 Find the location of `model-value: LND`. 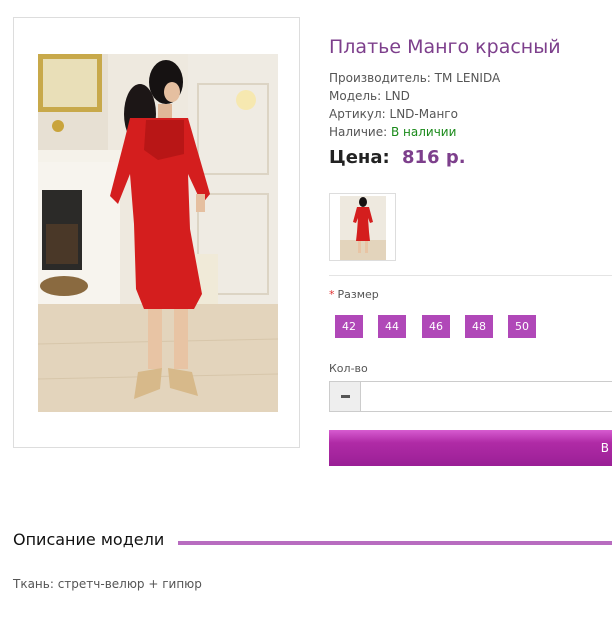

model-value: LND is located at coordinates (397, 96).